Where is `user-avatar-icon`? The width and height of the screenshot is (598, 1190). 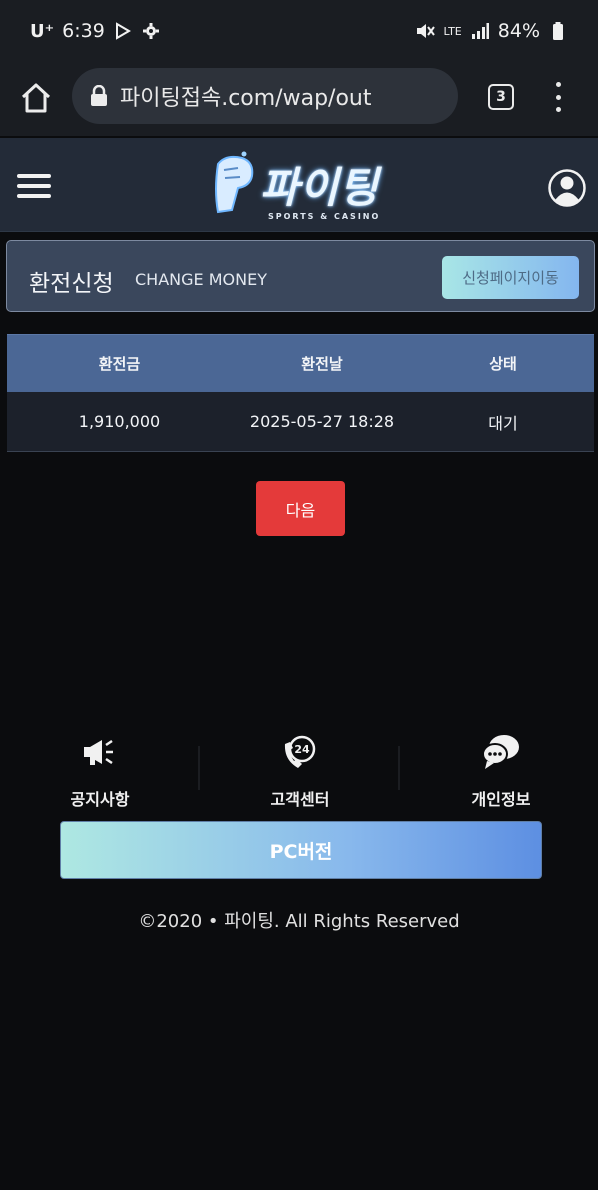 user-avatar-icon is located at coordinates (567, 188).